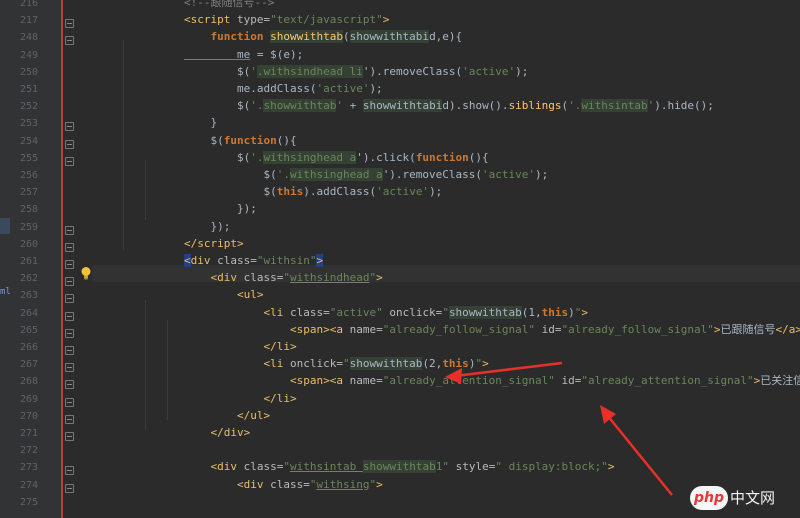 This screenshot has height=518, width=800. Describe the element at coordinates (709, 498) in the screenshot. I see `watermark-badge: php` at that location.